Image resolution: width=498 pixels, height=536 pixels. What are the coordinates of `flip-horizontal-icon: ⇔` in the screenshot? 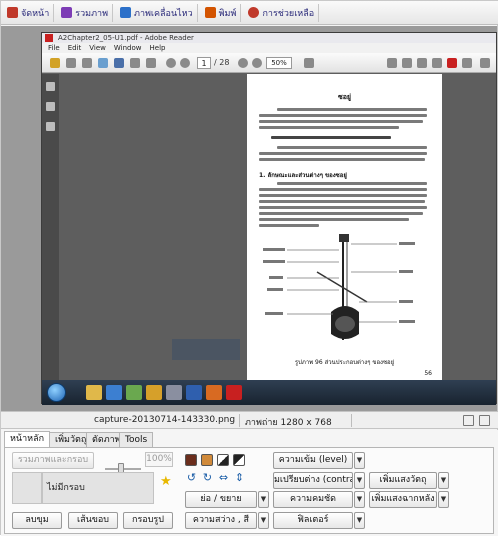 It's located at (223, 478).